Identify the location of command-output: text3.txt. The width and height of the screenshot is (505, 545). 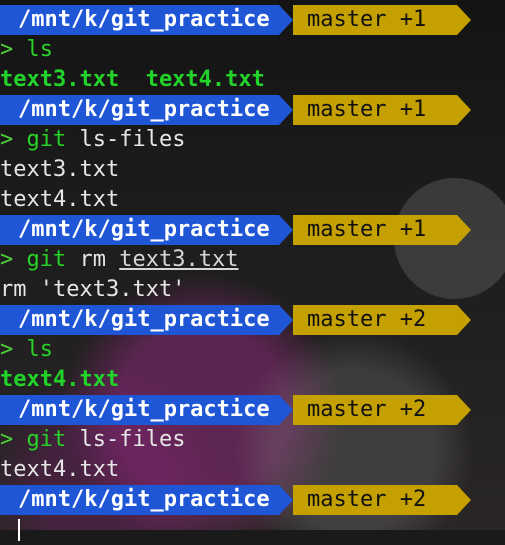
(60, 169).